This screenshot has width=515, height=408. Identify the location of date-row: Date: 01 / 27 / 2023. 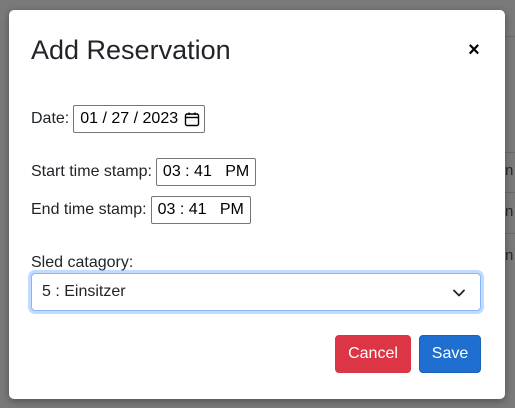
(118, 119).